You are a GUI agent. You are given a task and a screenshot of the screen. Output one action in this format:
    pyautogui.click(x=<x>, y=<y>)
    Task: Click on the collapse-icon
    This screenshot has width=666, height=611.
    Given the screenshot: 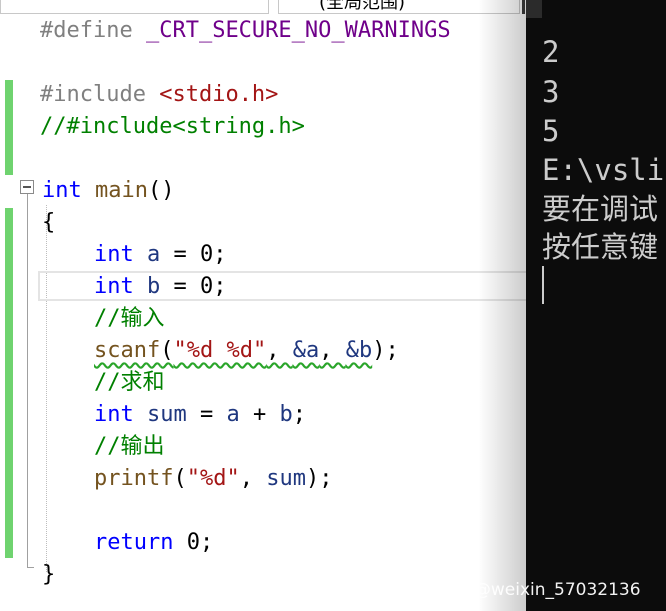 What is the action you would take?
    pyautogui.click(x=27, y=187)
    